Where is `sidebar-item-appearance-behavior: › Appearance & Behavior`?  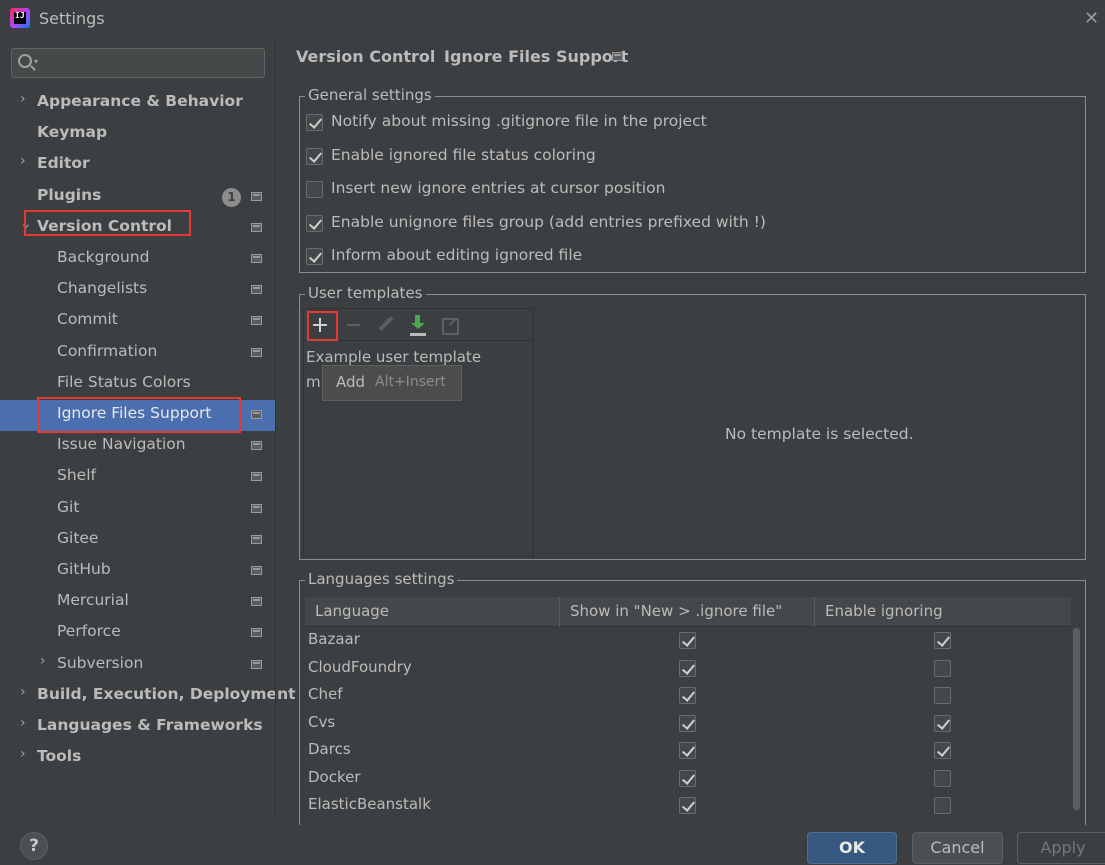
sidebar-item-appearance-behavior: › Appearance & Behavior is located at coordinates (137, 103).